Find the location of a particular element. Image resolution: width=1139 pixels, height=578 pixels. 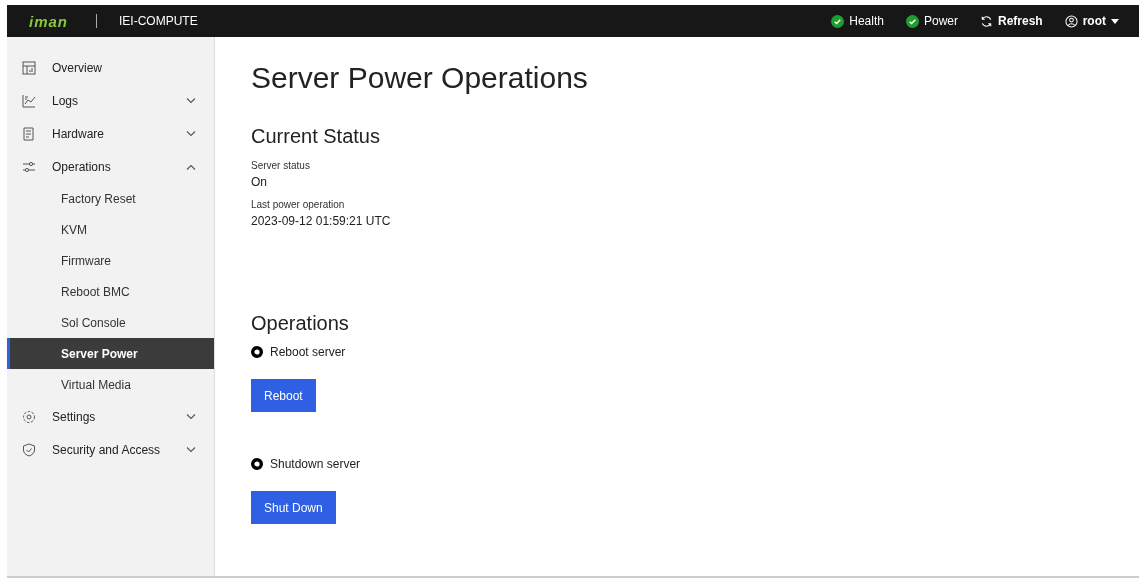

nav-item: Overview is located at coordinates (110, 67).